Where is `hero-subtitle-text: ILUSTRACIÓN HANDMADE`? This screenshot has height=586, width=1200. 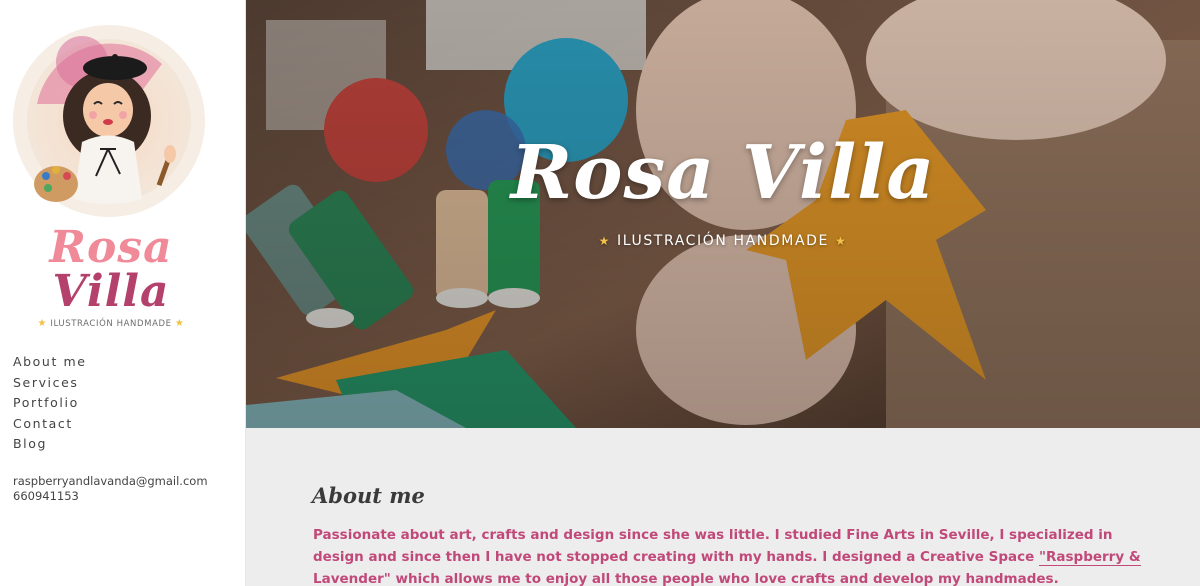 hero-subtitle-text: ILUSTRACIÓN HANDMADE is located at coordinates (723, 241).